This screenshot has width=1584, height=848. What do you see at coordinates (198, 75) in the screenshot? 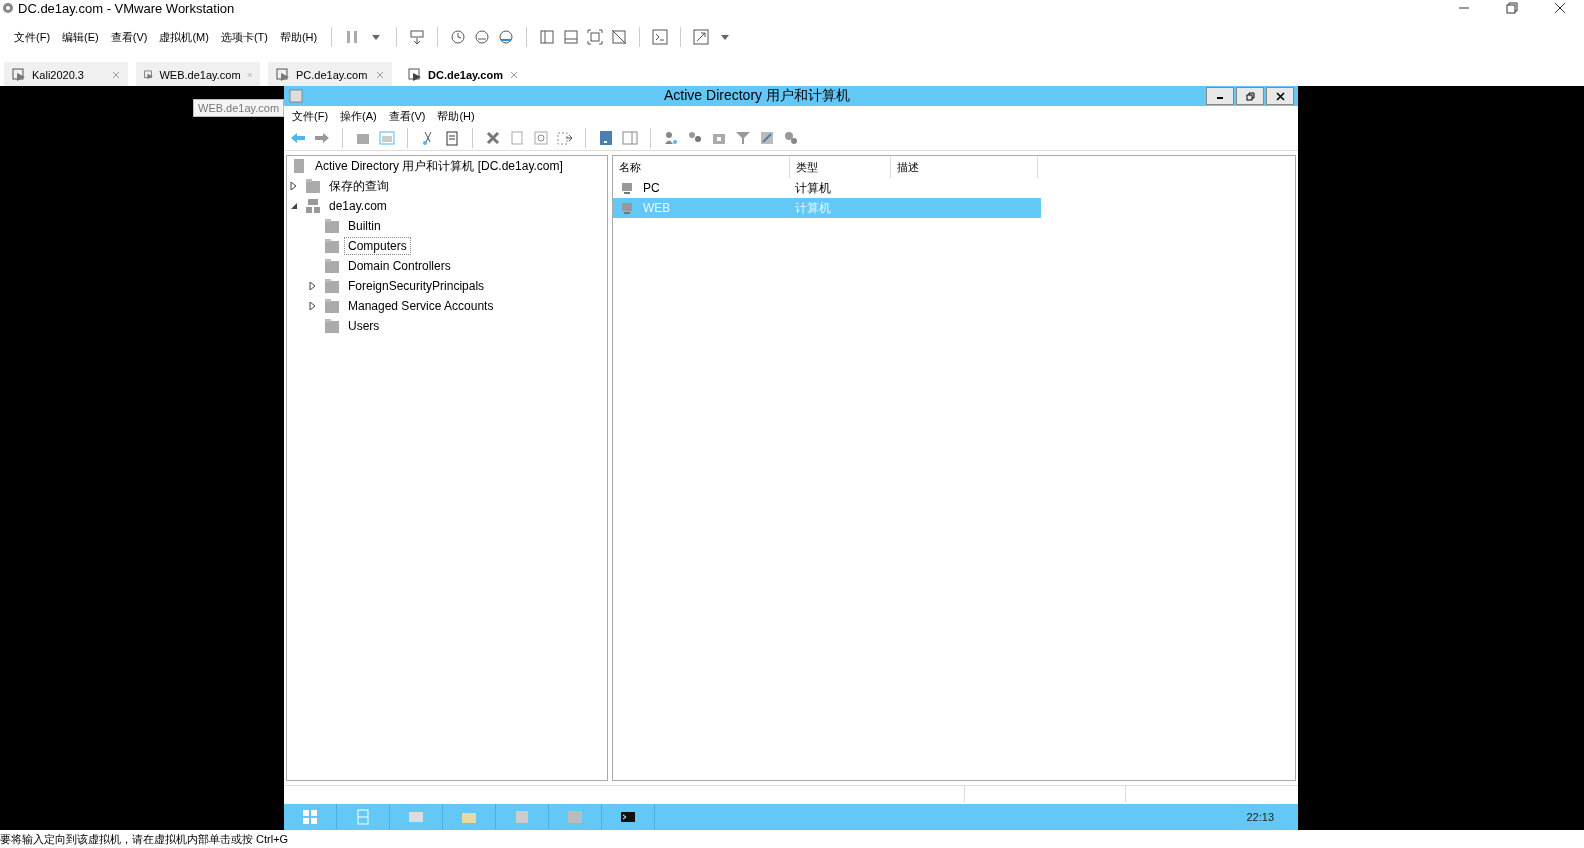
I see `vm-tab: WEB.de1ay.com` at bounding box center [198, 75].